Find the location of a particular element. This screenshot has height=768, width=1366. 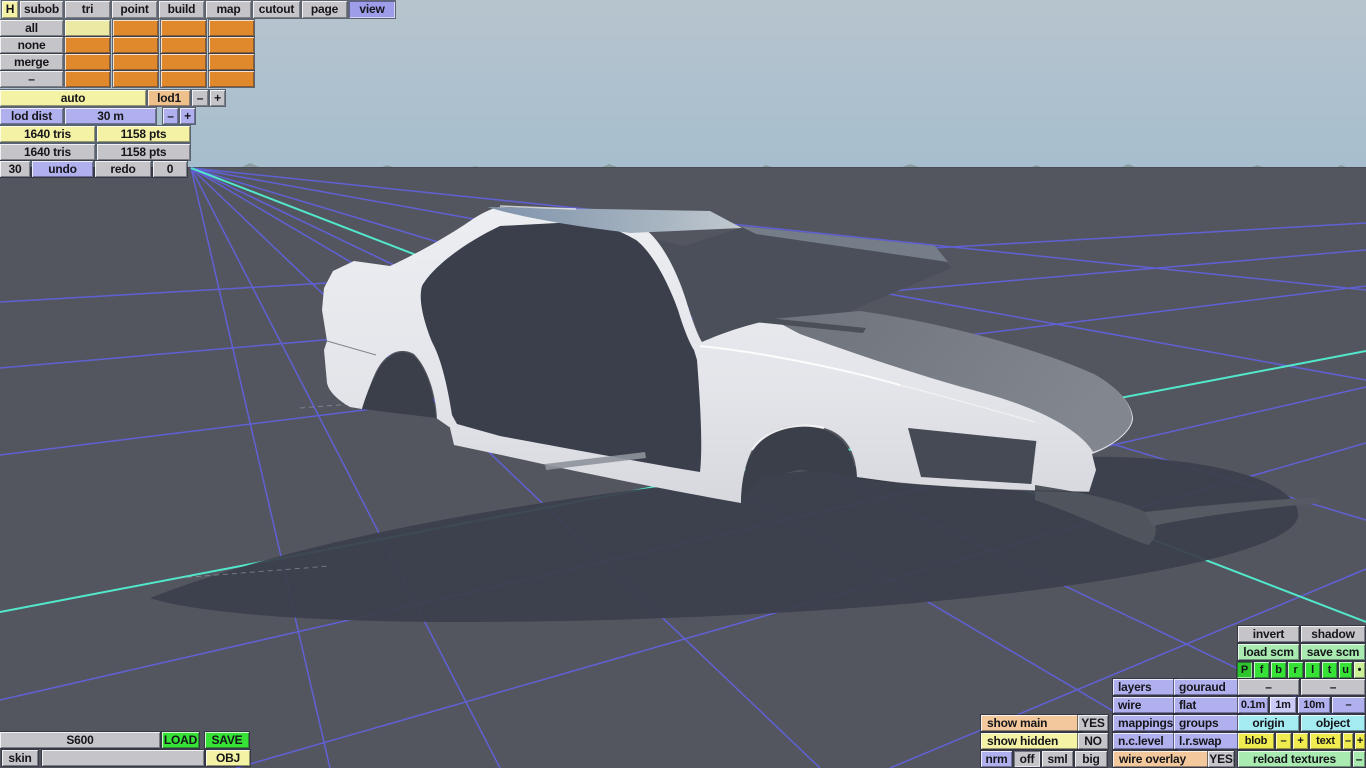

grid-size-dash-button: – is located at coordinates (1348, 705).